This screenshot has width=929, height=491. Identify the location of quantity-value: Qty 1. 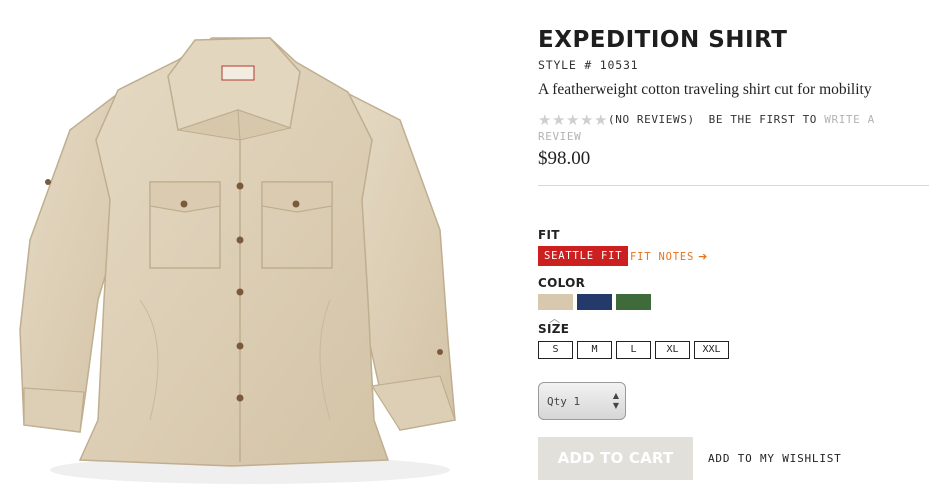
(564, 401).